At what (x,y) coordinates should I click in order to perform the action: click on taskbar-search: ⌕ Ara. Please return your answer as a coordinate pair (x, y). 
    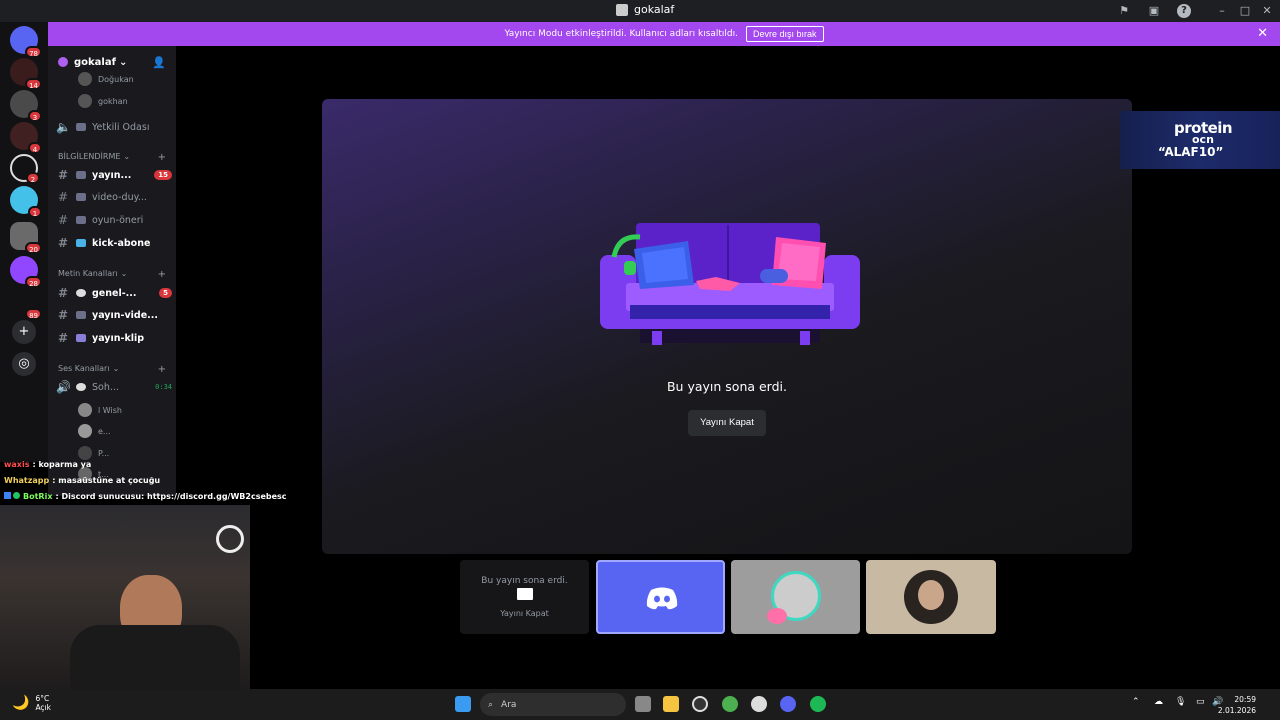
    Looking at the image, I should click on (553, 704).